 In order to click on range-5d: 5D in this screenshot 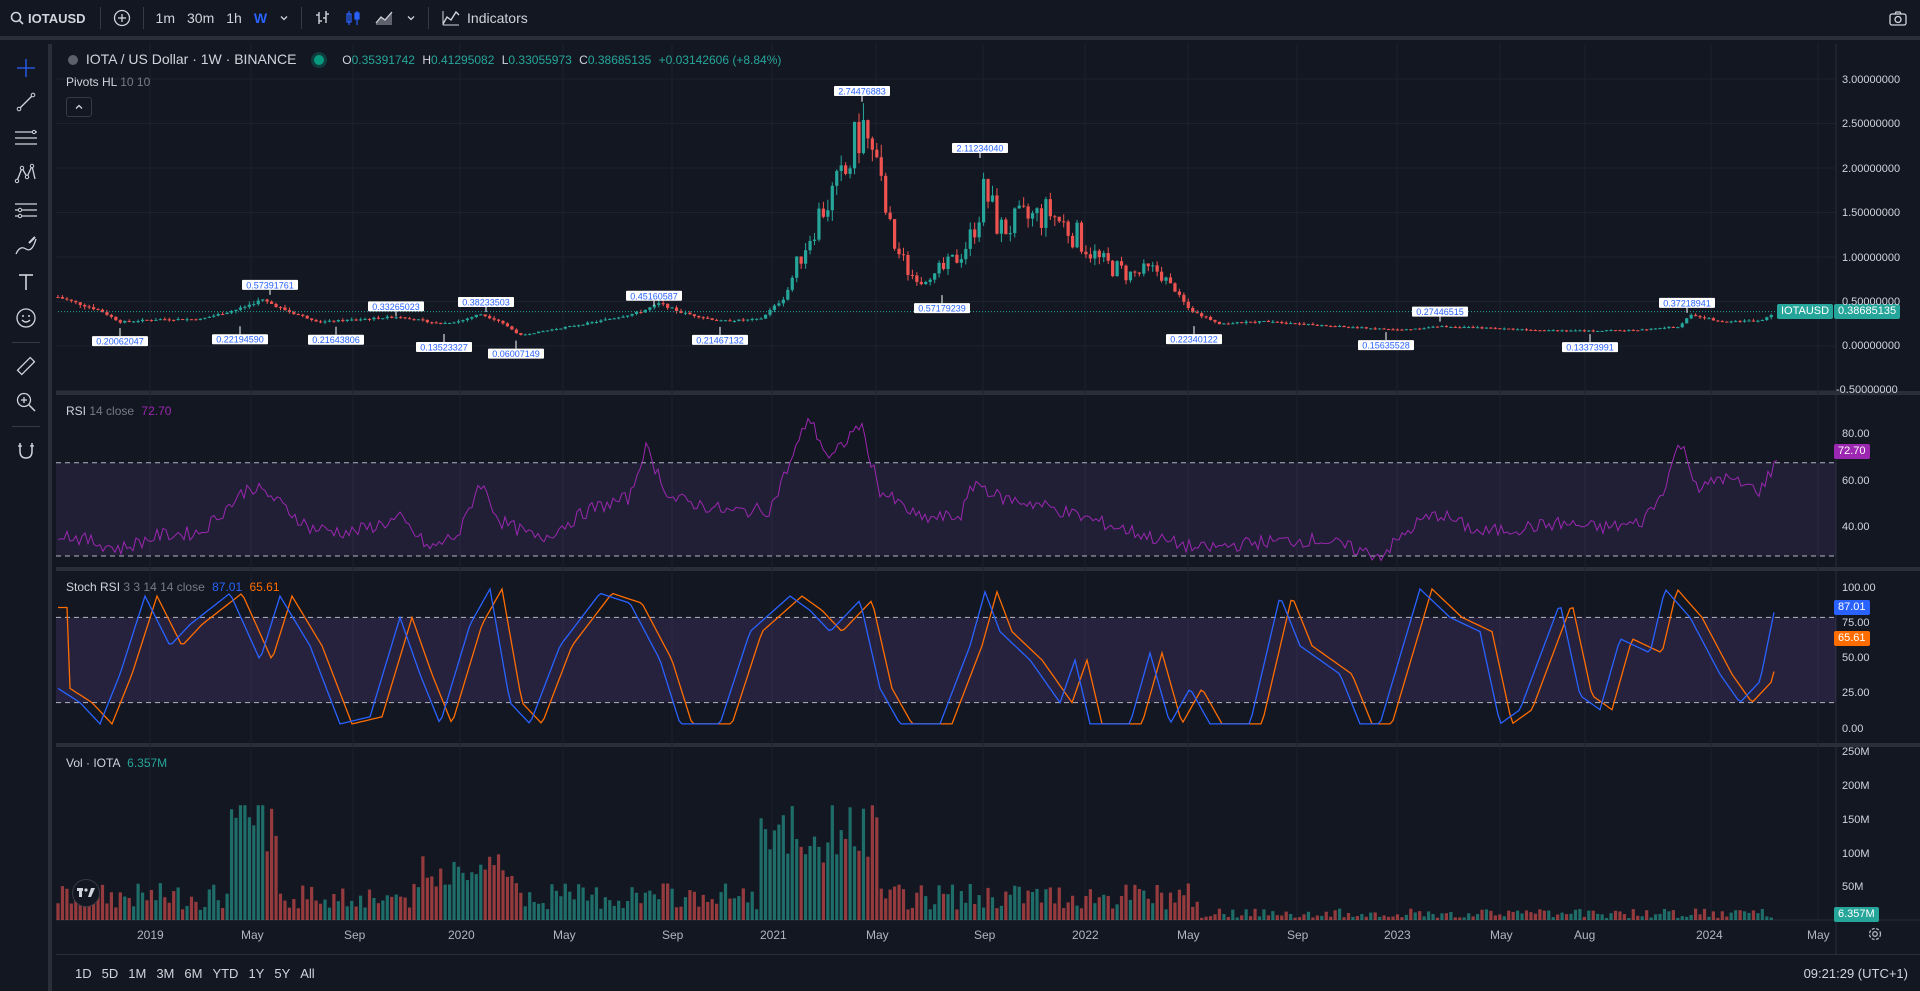, I will do `click(110, 973)`.